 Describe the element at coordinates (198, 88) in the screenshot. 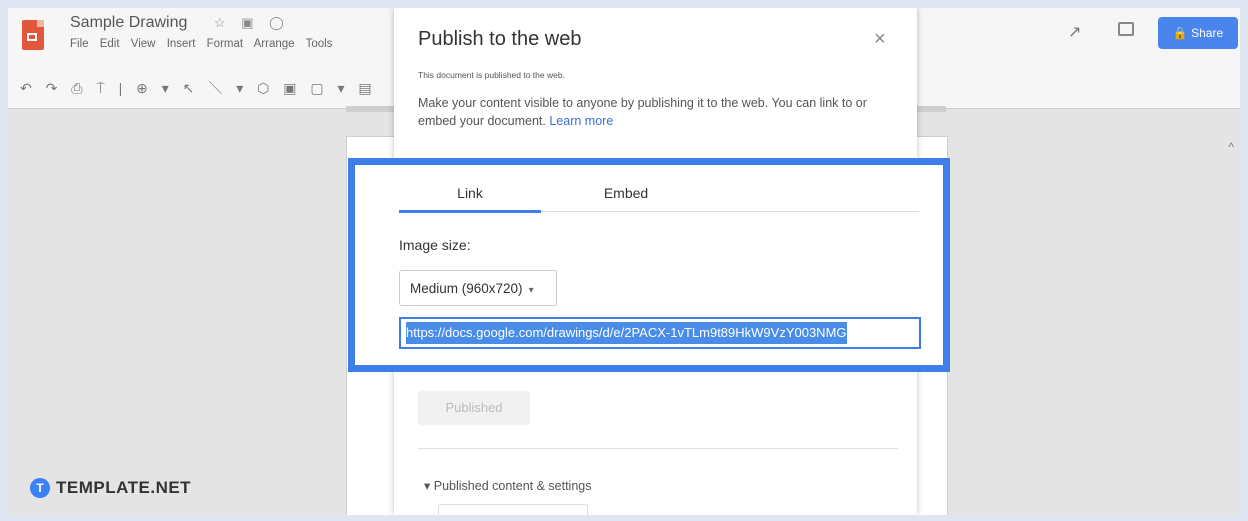

I see `toolbar-icons: ↶ ↷ ⎙ ⍑ | ⊕ ▾ ↖ ＼ ▾ ⬡ ▣ ▢ ▾ ▤` at that location.